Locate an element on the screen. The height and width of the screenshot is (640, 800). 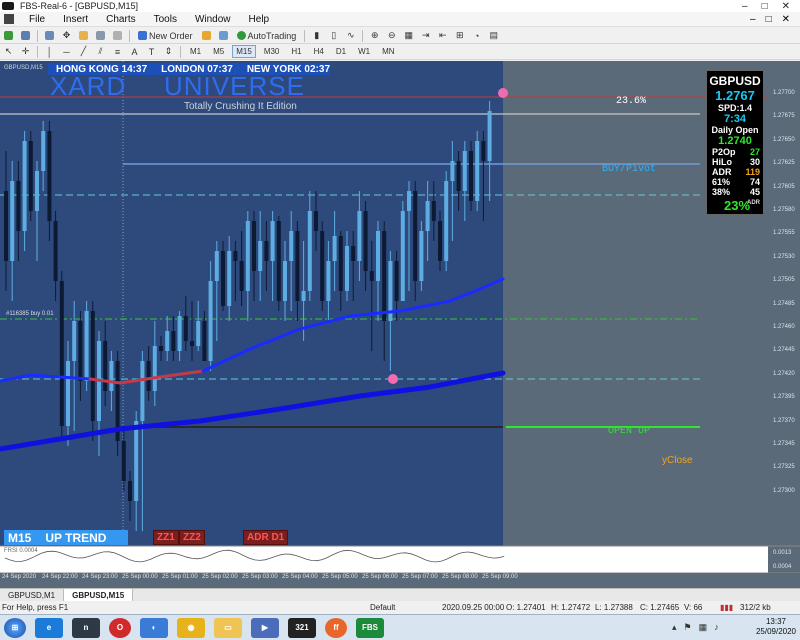
maximize-button: □ is located at coordinates (765, 6).